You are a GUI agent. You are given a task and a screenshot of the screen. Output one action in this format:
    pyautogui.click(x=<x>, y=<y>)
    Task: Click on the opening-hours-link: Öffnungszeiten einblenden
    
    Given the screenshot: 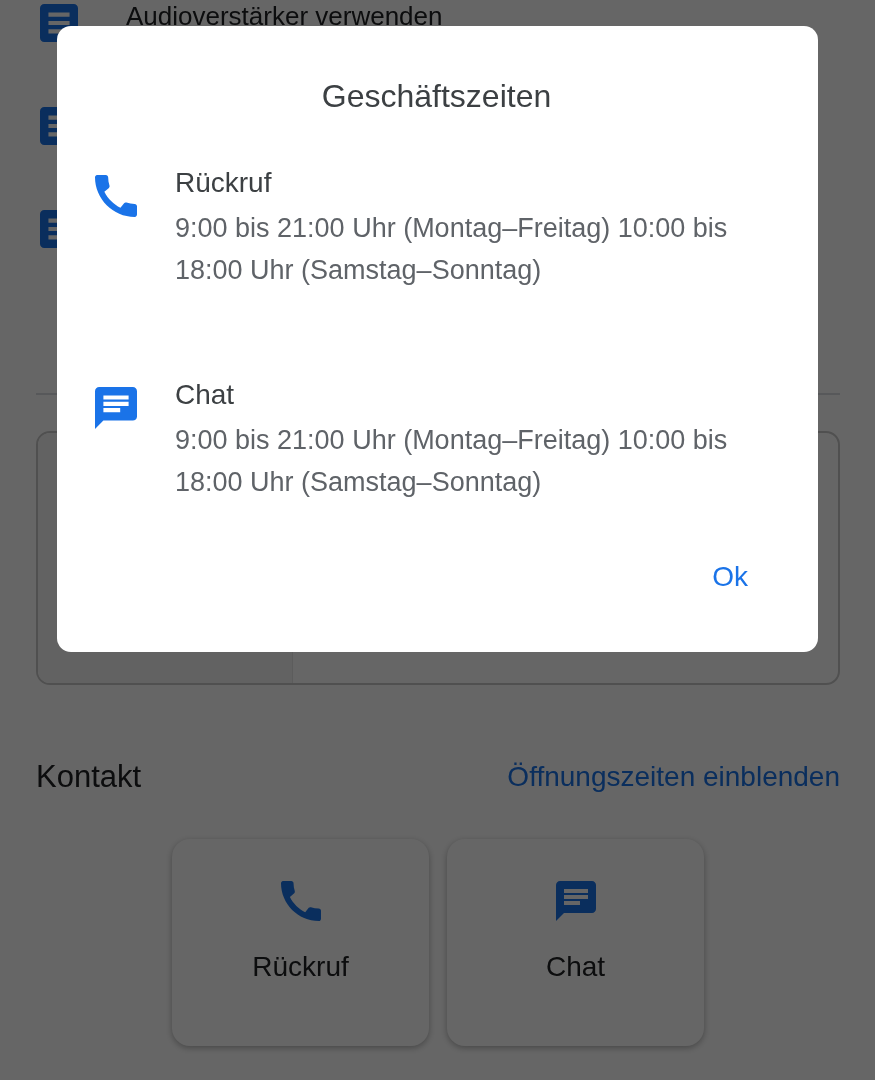 What is the action you would take?
    pyautogui.click(x=673, y=777)
    